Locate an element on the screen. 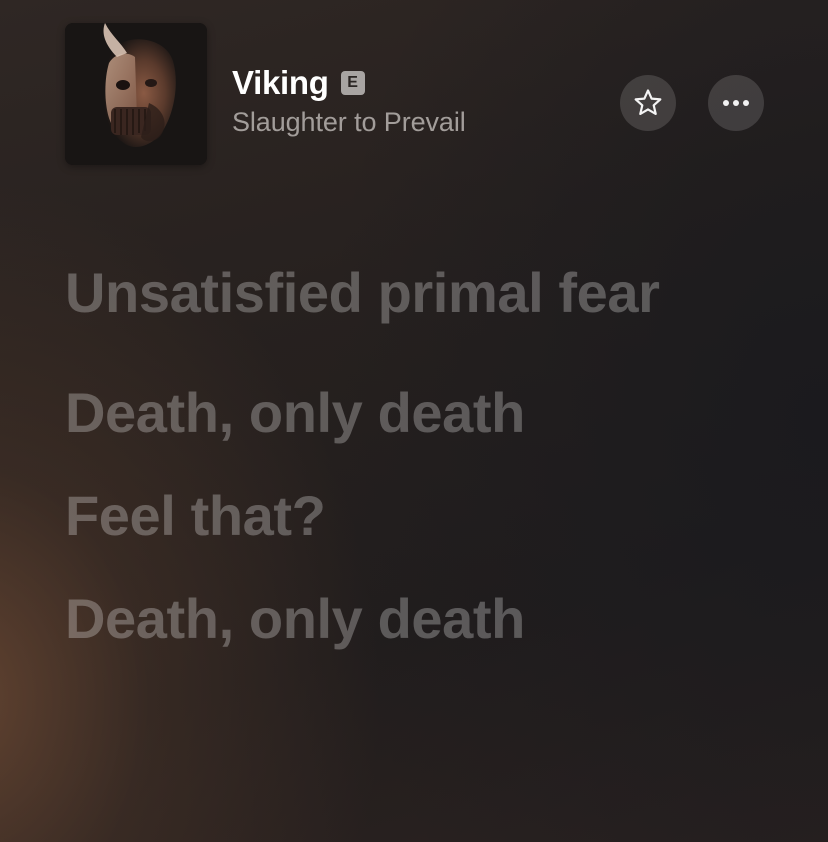 This screenshot has height=842, width=828. track-info: Viking E Slaughter to Prevail is located at coordinates (349, 101).